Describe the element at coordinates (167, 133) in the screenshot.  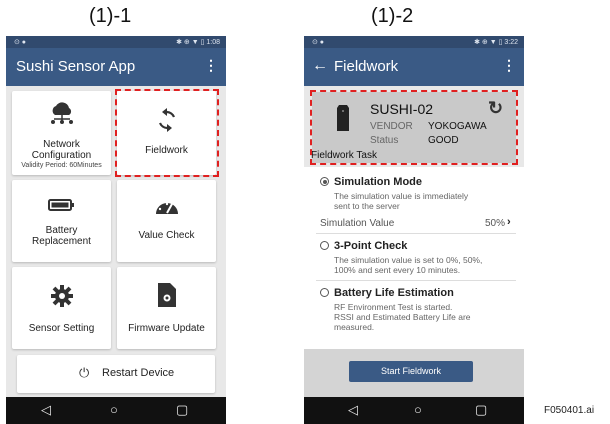
I see `highlight-fieldwork` at that location.